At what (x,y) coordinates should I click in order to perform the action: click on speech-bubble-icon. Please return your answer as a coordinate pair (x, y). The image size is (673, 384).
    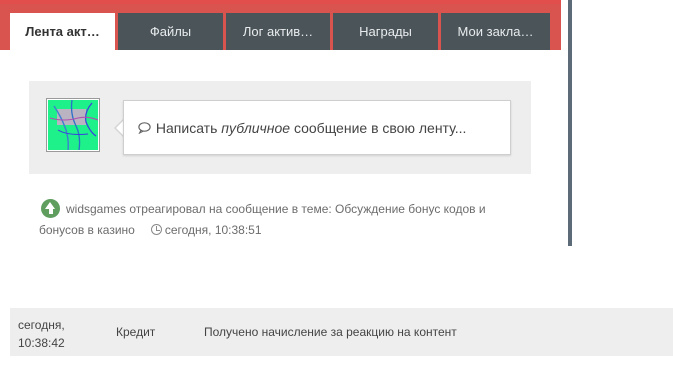
    Looking at the image, I should click on (145, 128).